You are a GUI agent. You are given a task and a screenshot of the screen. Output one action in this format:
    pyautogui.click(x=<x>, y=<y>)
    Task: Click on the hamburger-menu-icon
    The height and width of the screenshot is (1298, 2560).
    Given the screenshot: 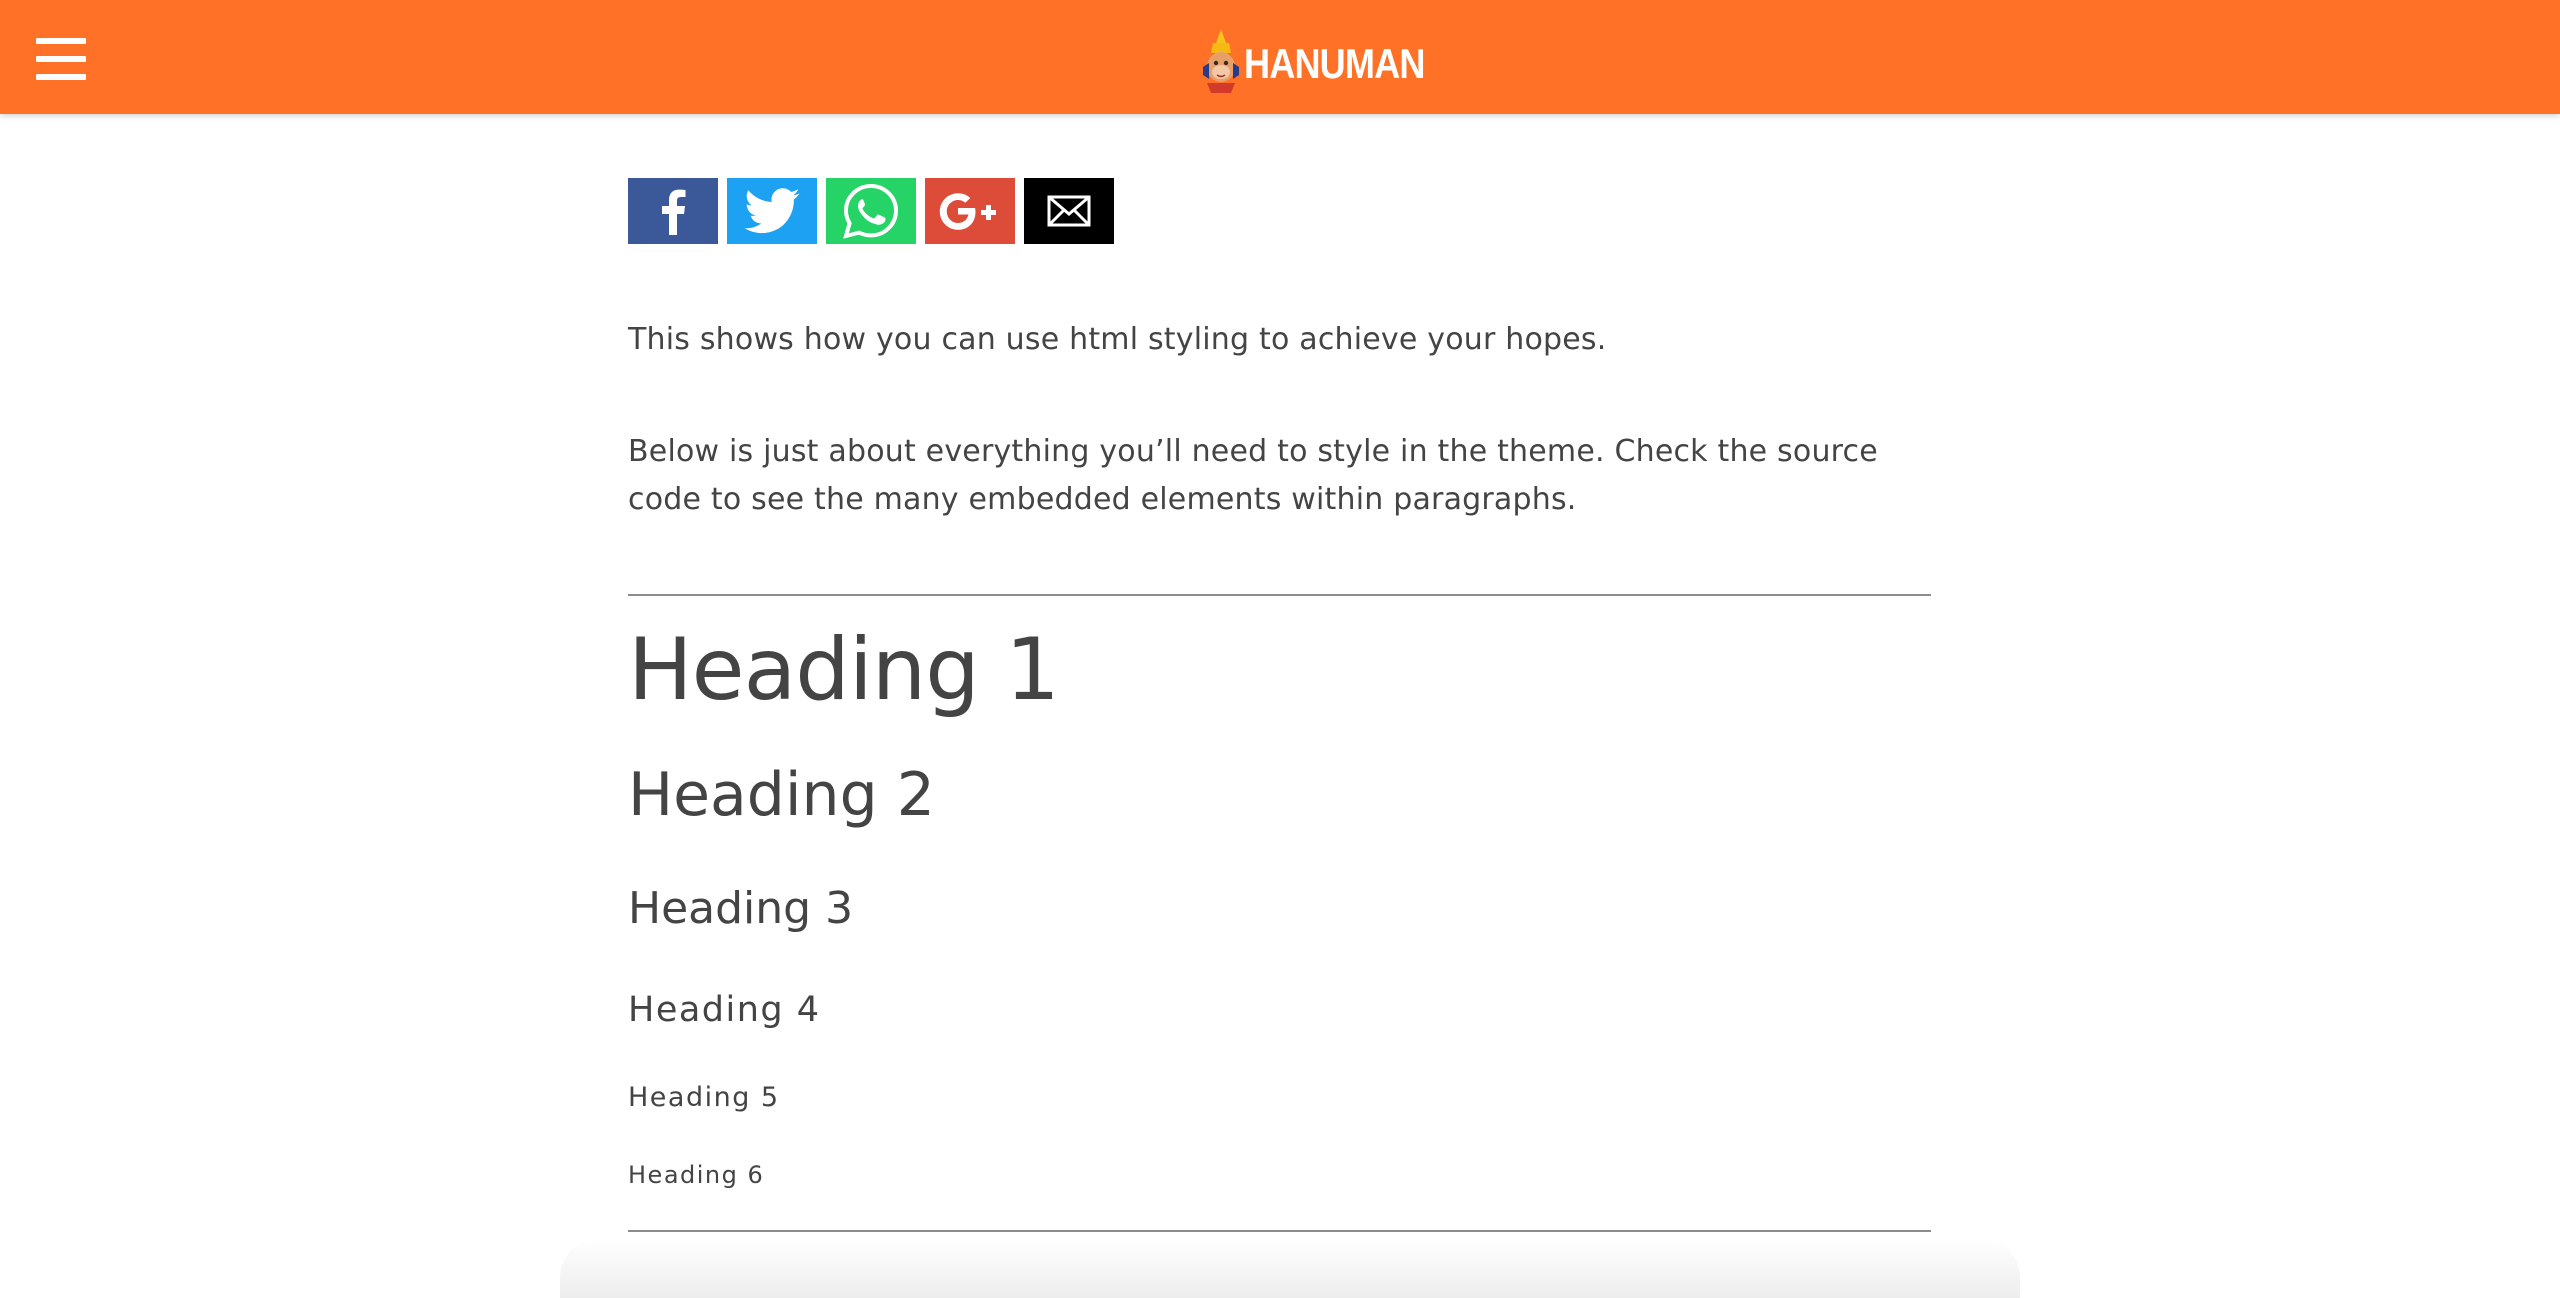 What is the action you would take?
    pyautogui.click(x=61, y=59)
    